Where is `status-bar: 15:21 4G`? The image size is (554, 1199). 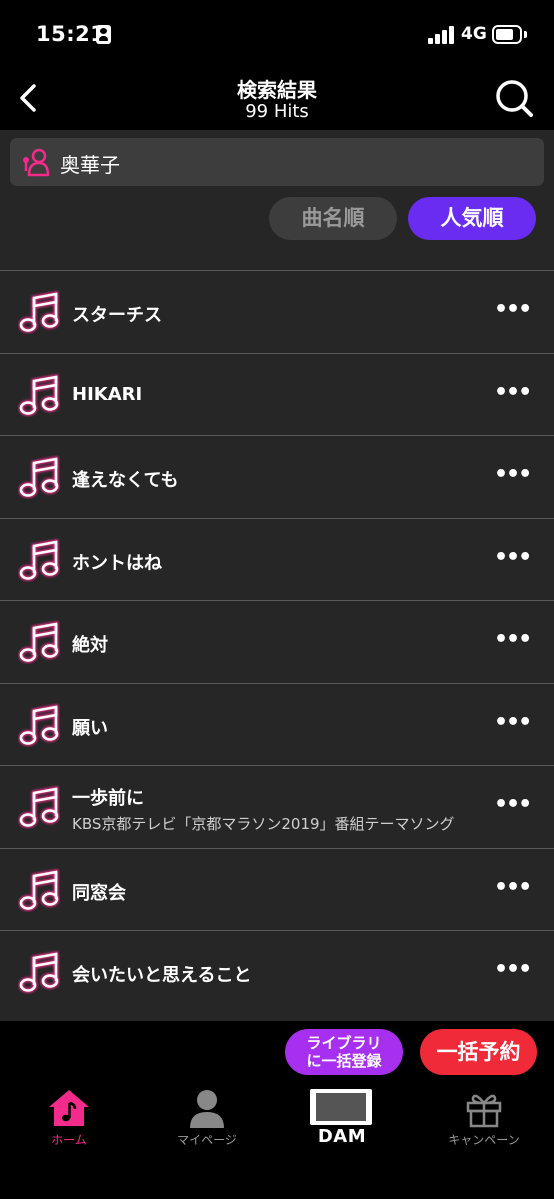
status-bar: 15:21 4G is located at coordinates (277, 34).